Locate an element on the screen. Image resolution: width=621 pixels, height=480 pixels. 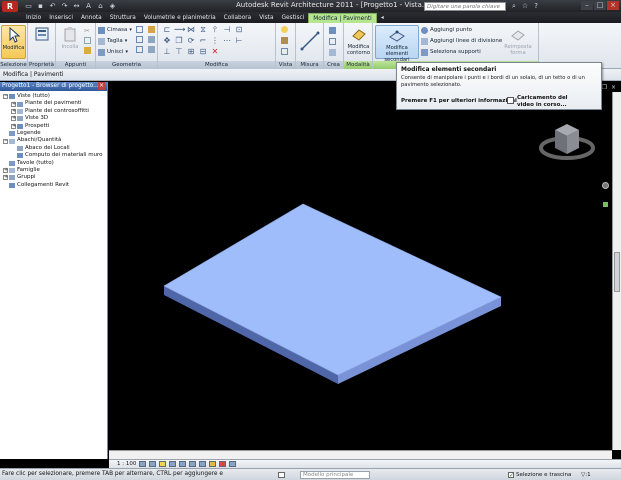
delete-icon: ✕ is located at coordinates (215, 51).